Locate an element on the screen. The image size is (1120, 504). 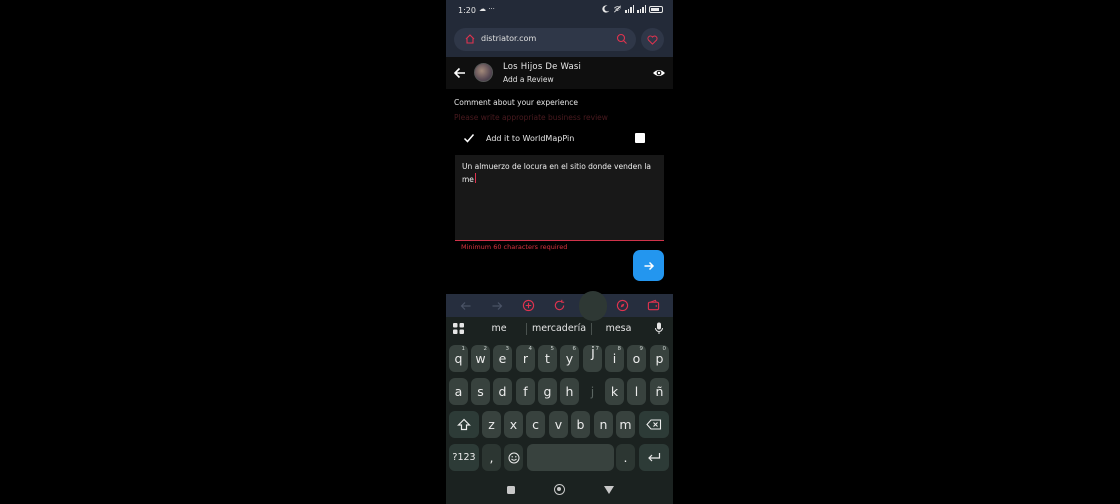
key-l: l is located at coordinates (636, 391).